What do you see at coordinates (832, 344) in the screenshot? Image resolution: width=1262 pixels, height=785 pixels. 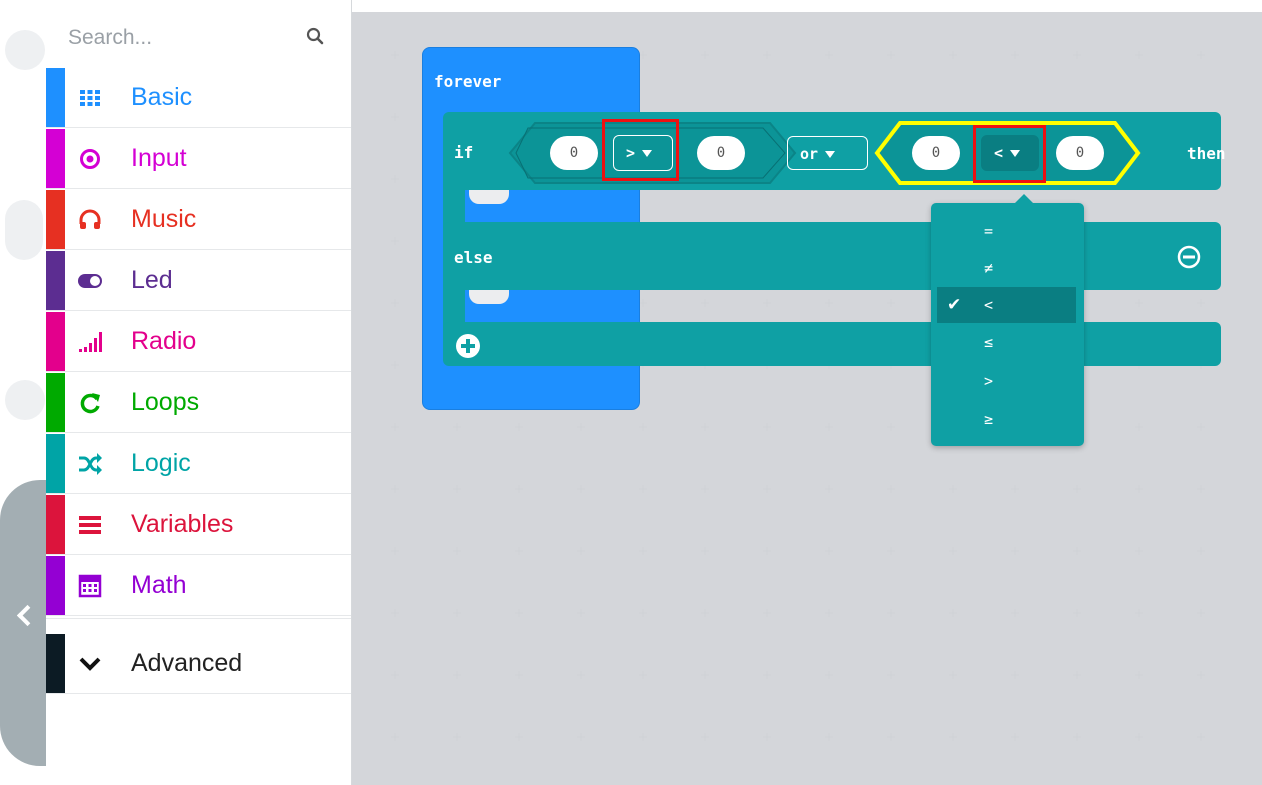 I see `if-block-footer` at bounding box center [832, 344].